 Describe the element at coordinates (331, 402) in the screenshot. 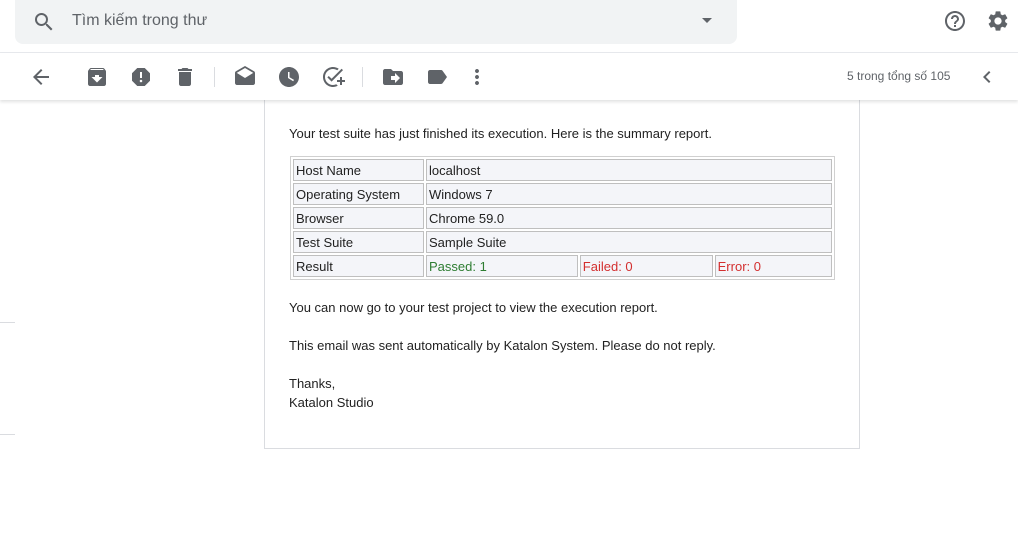

I see `signature-text: Katalon Studio` at that location.